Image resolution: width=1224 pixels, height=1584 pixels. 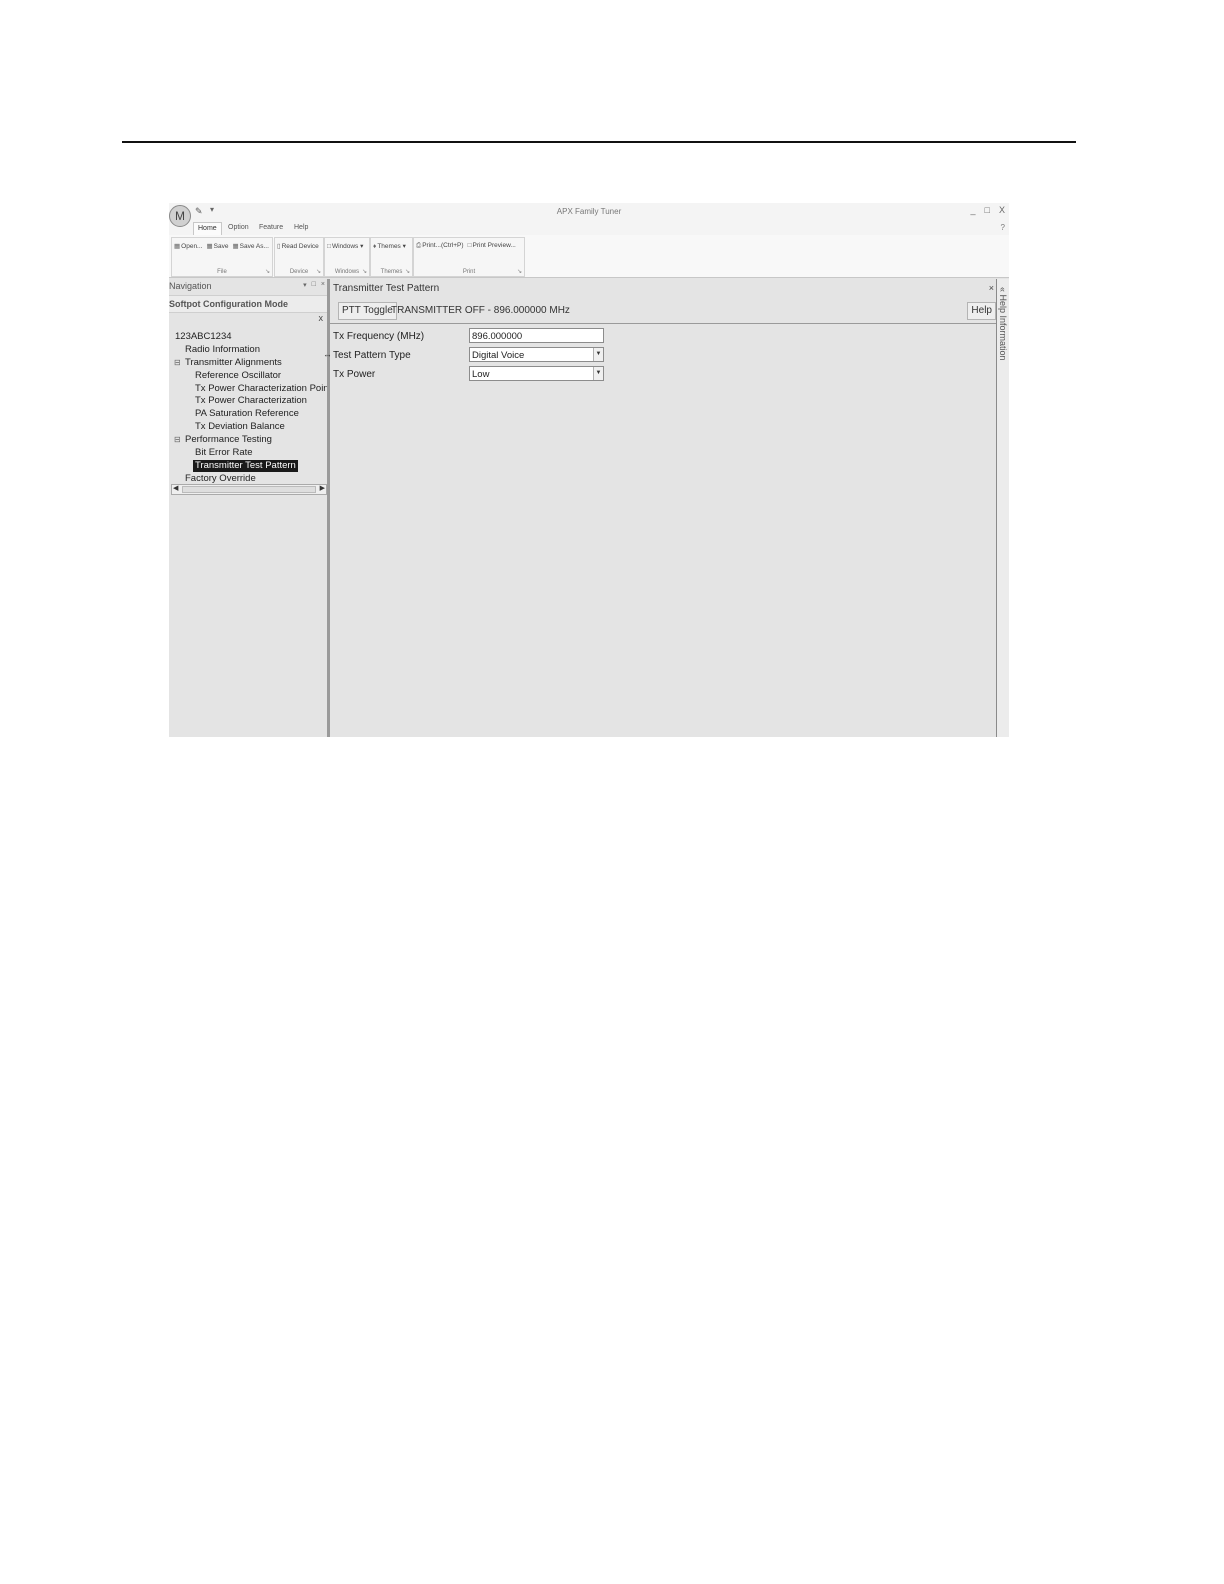 What do you see at coordinates (175, 488) in the screenshot?
I see `scroll-left-icon: ◀` at bounding box center [175, 488].